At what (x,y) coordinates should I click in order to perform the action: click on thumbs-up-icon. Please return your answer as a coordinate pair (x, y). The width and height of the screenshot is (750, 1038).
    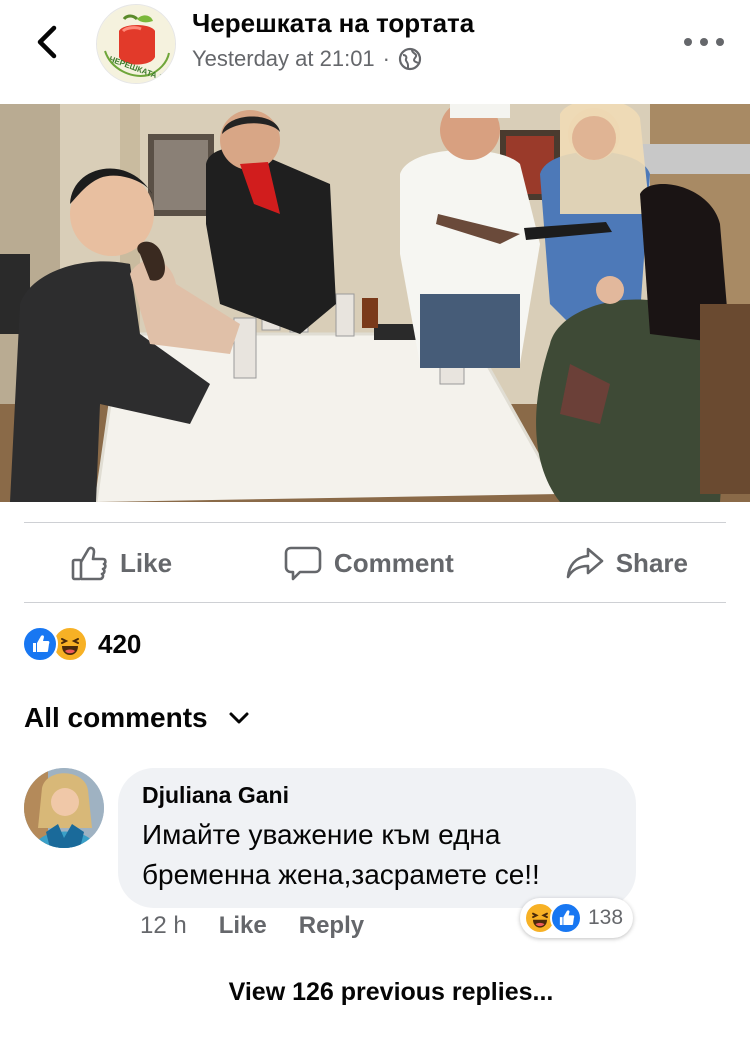
    Looking at the image, I should click on (89, 563).